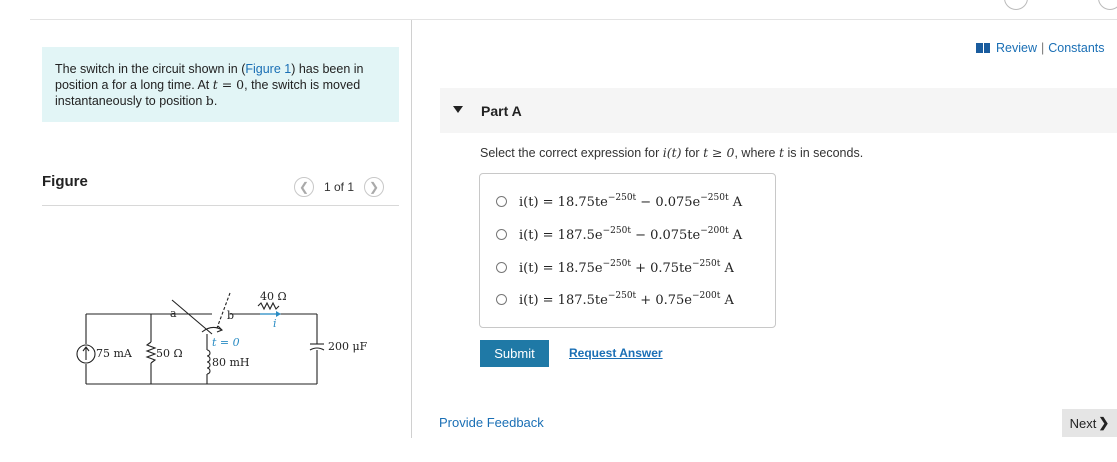 Image resolution: width=1117 pixels, height=462 pixels. Describe the element at coordinates (626, 267) in the screenshot. I see `option-expression: i(t) = 18.75e−250t + 0.75te−250t A` at that location.